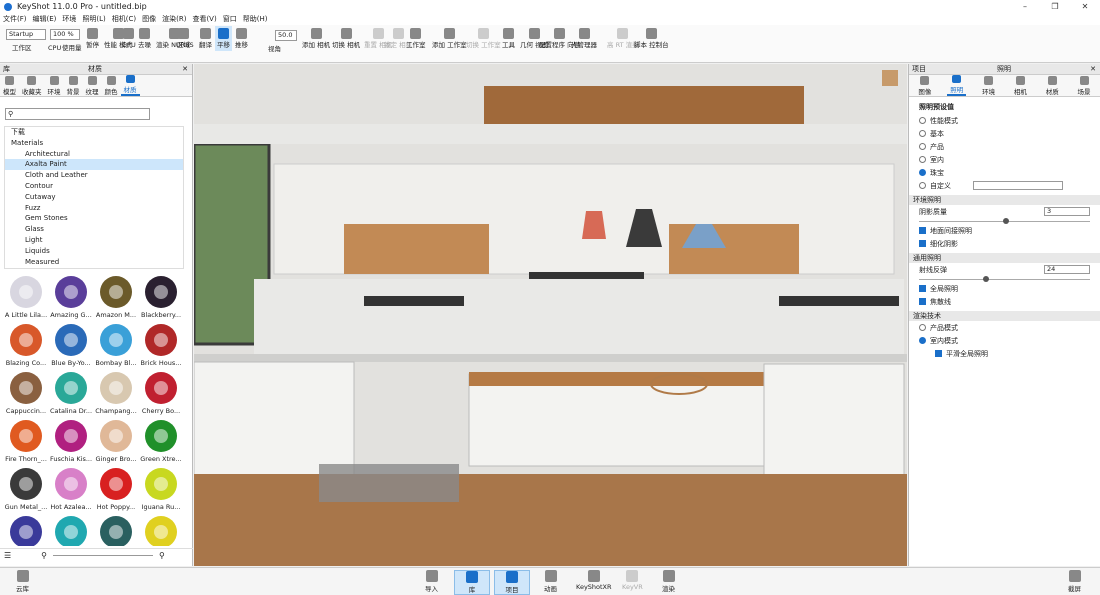 This screenshot has width=1100, height=595. I want to click on tree-item: Light, so click(94, 240).